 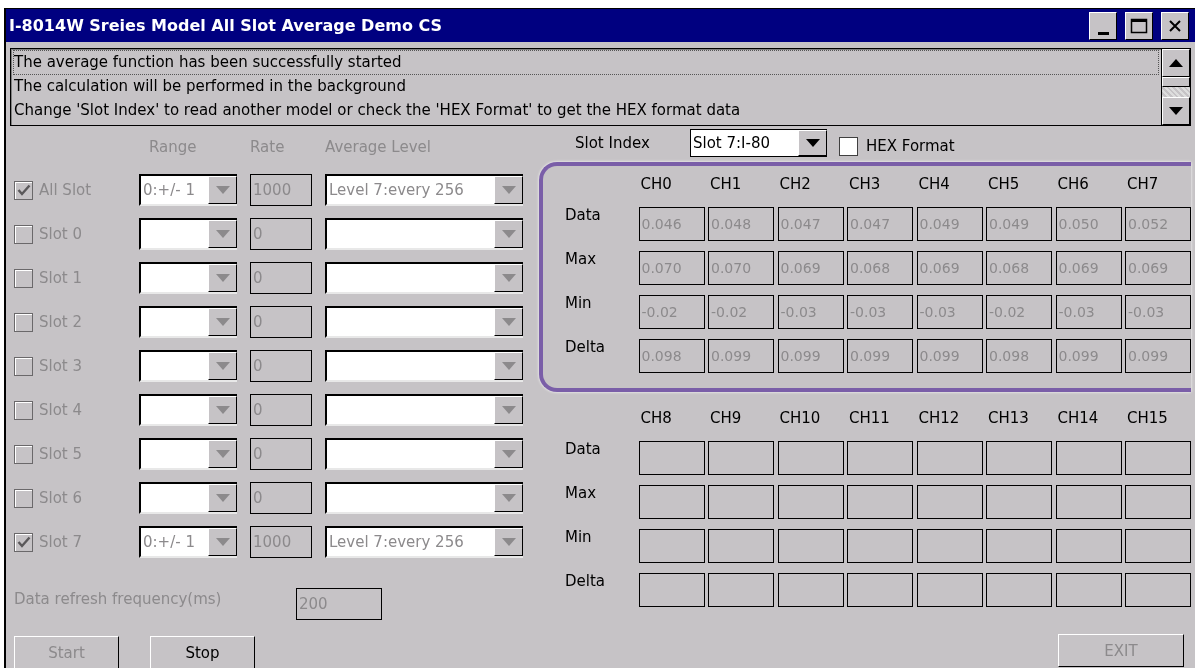 What do you see at coordinates (61, 542) in the screenshot?
I see `checkbox-label: Slot 7` at bounding box center [61, 542].